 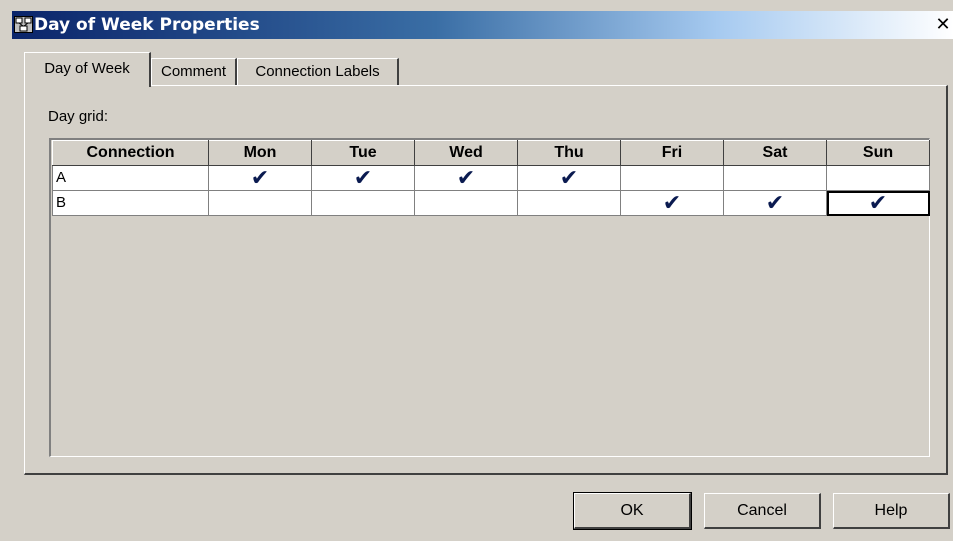 I want to click on day-cell-mon: ✔, so click(x=260, y=178).